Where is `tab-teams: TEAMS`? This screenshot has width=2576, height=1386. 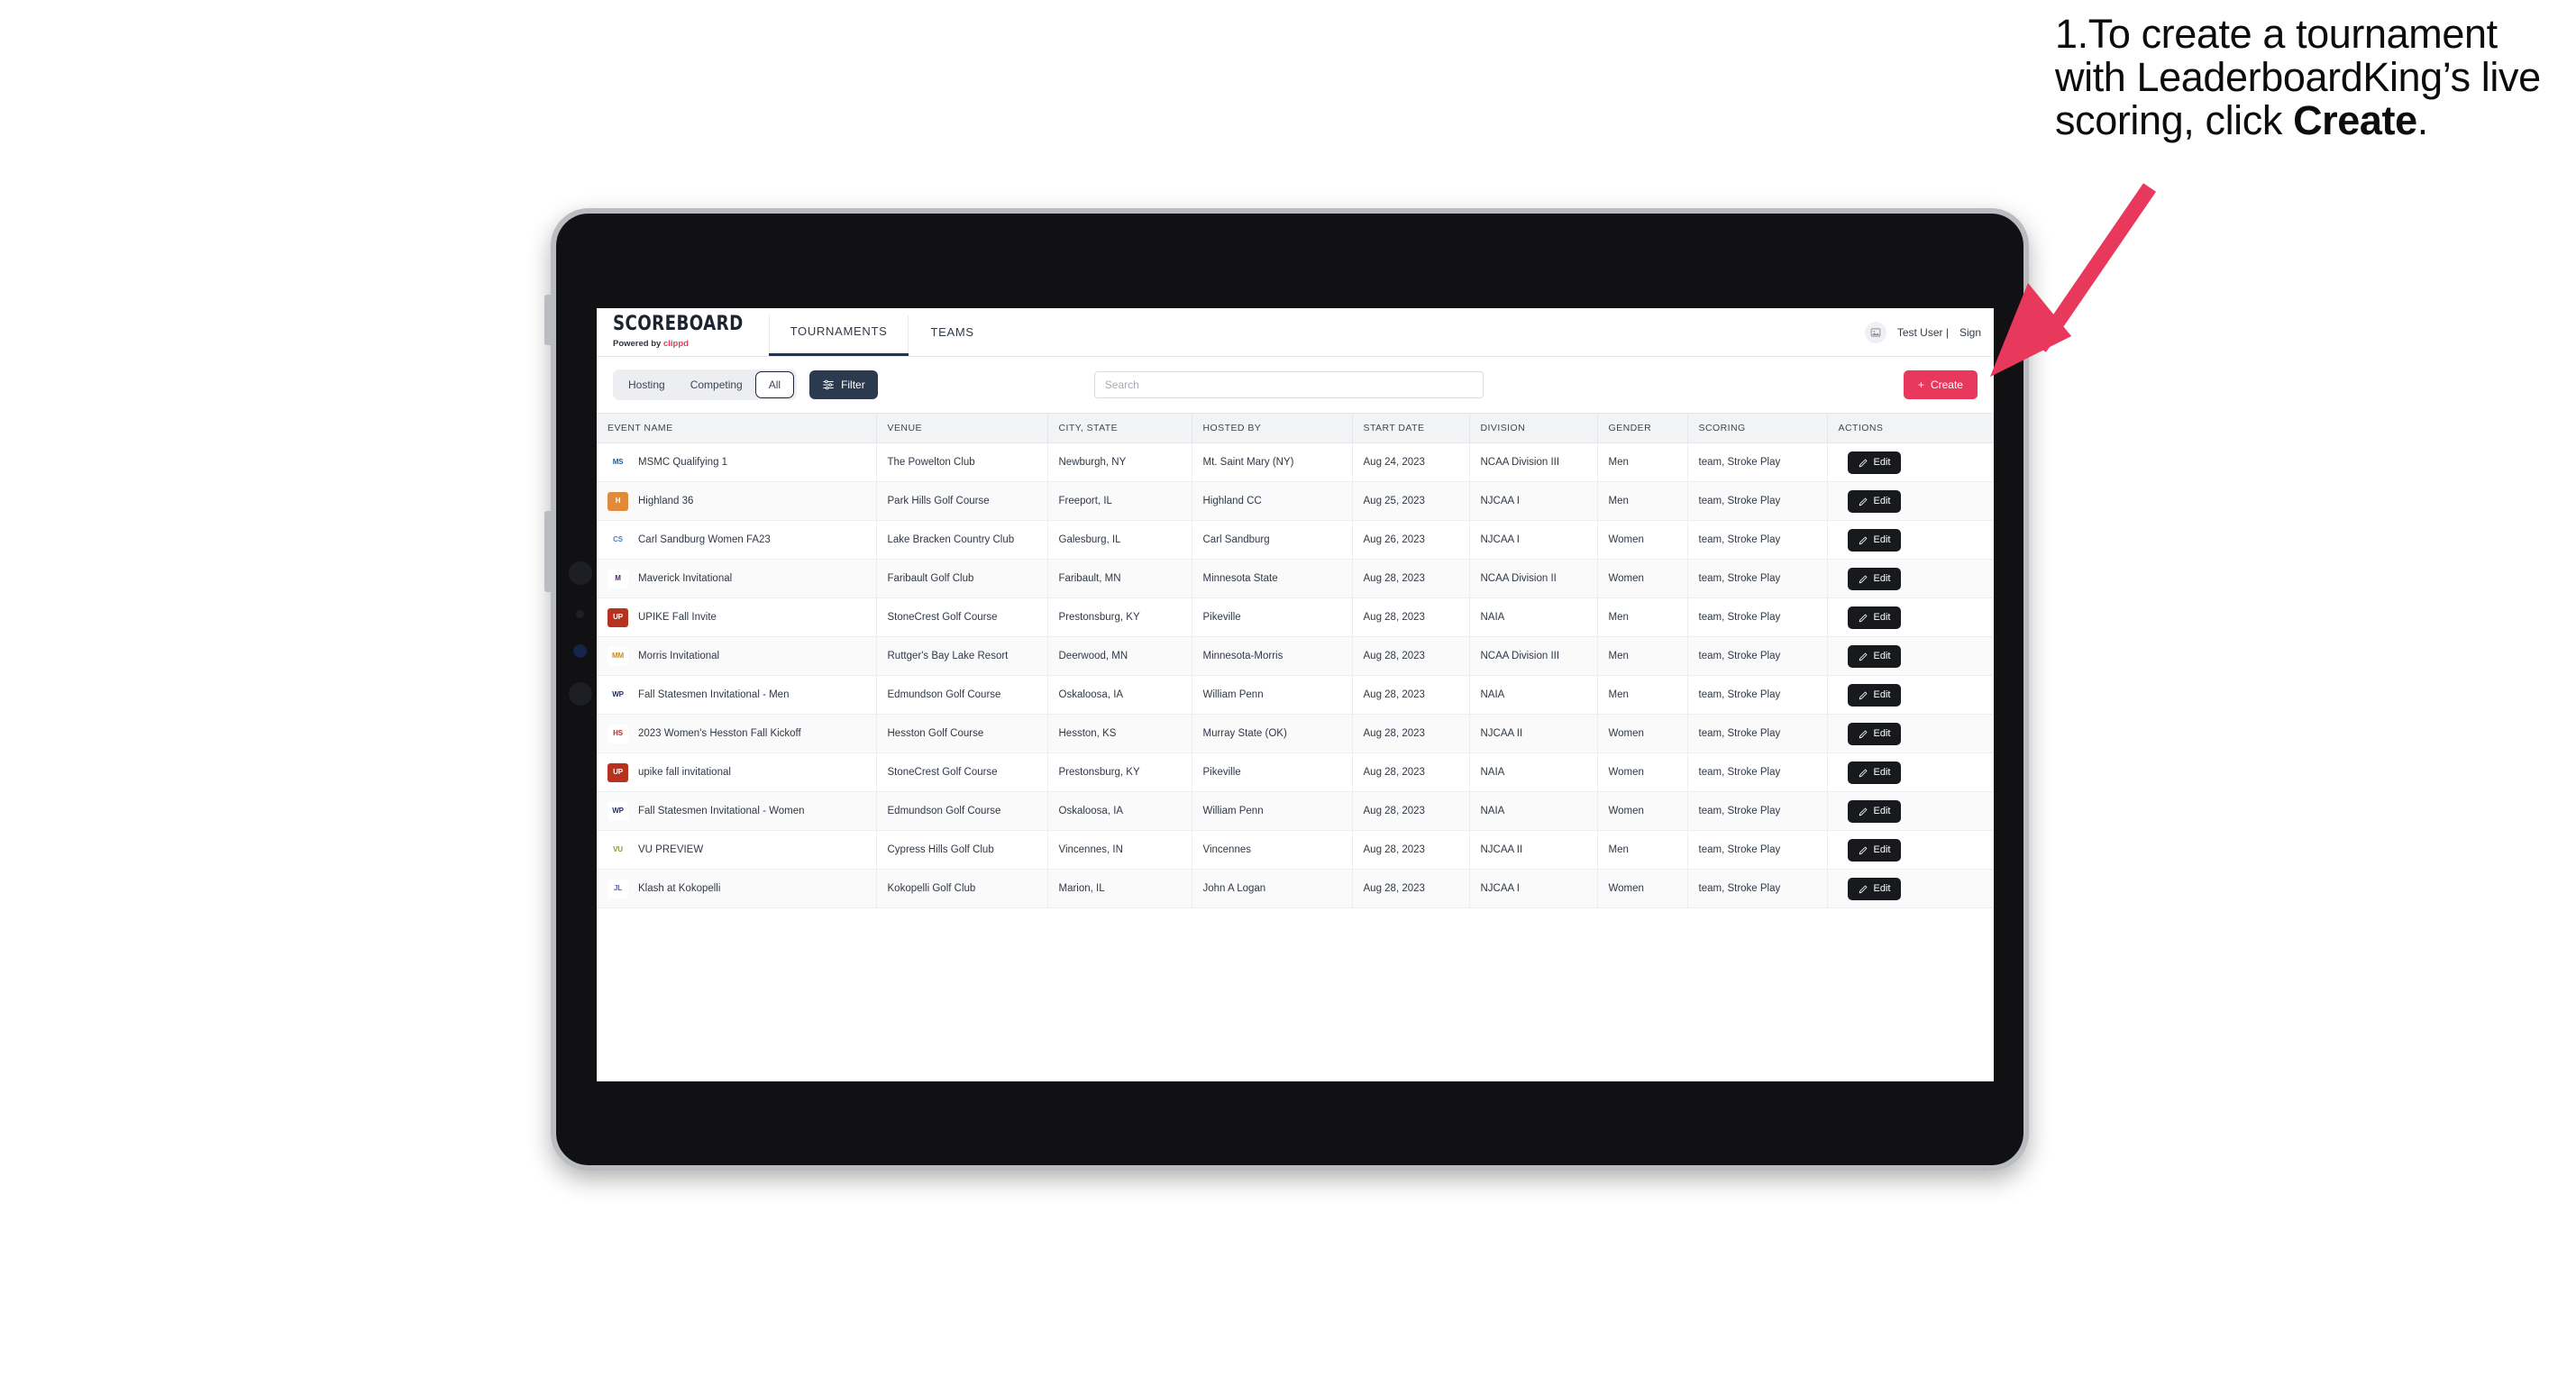
tab-teams: TEAMS is located at coordinates (952, 332).